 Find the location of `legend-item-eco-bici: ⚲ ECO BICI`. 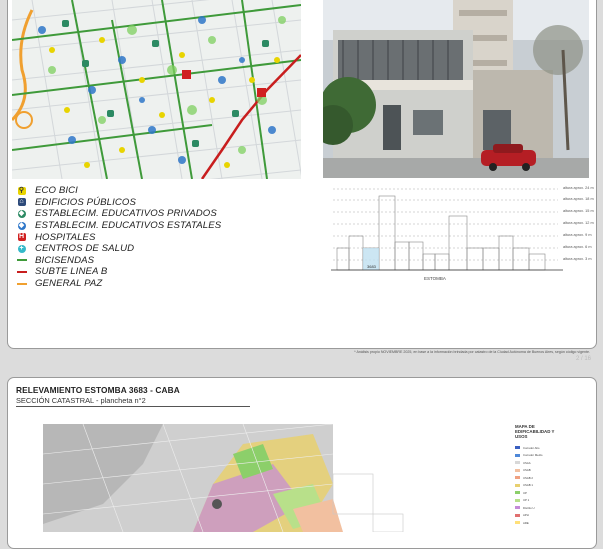

legend-item-eco-bici: ⚲ ECO BICI is located at coordinates (161, 191).